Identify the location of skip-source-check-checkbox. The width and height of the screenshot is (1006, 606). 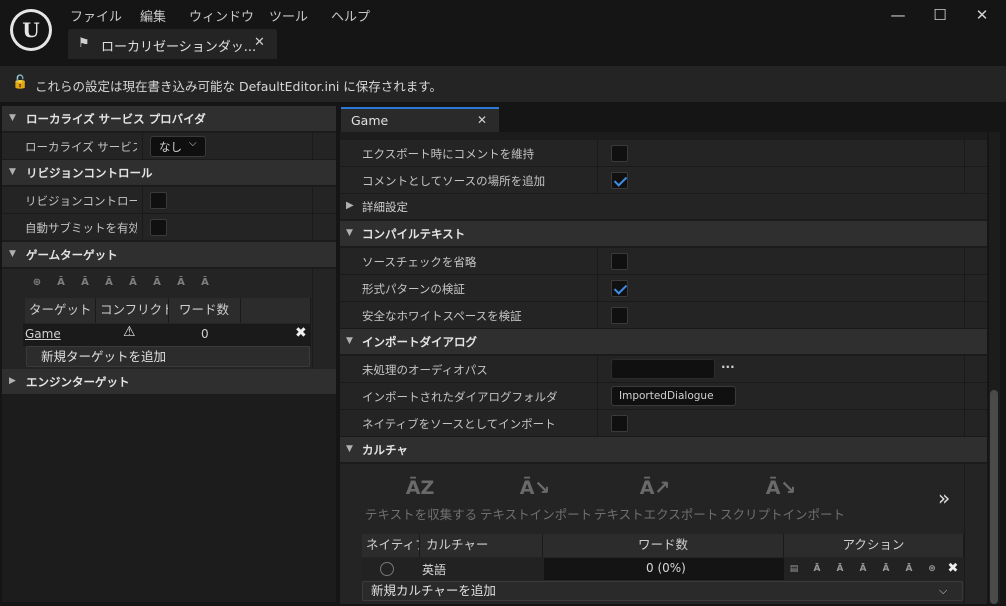
(619, 261).